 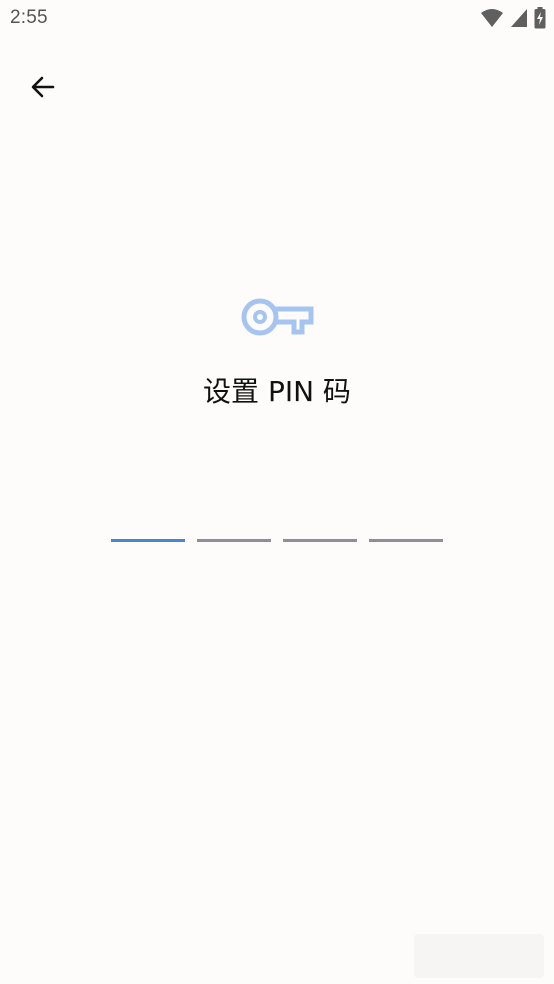 I want to click on battery-charging-icon, so click(x=540, y=18).